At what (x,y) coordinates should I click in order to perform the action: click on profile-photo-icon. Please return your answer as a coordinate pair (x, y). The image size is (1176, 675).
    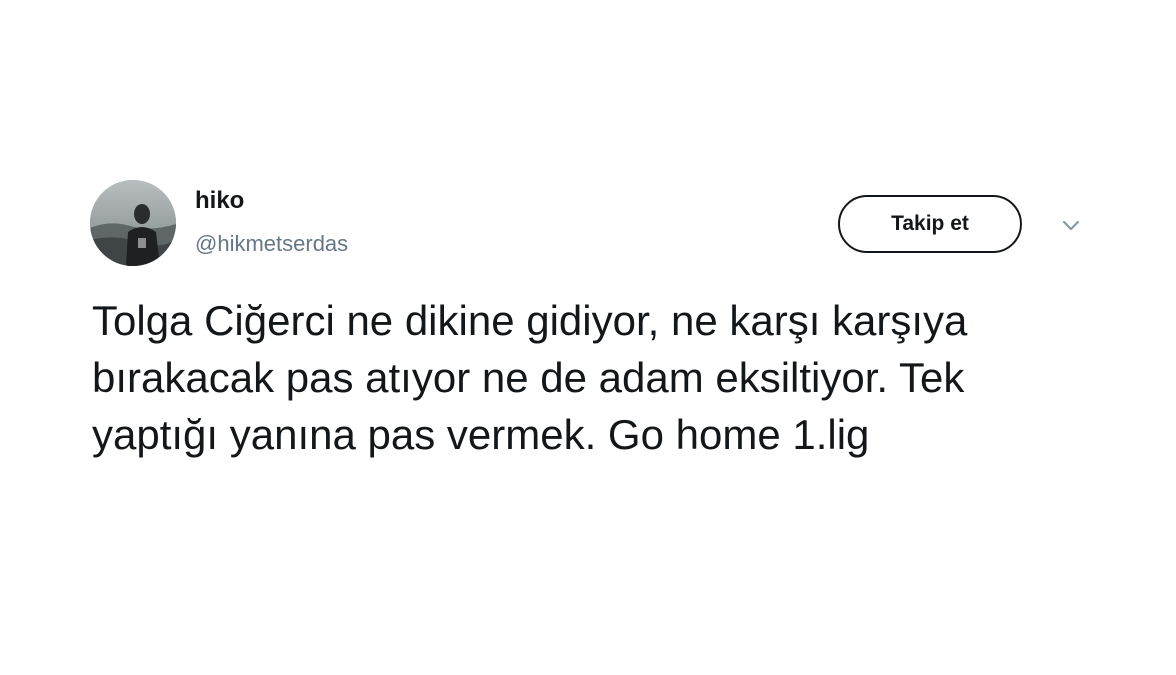
    Looking at the image, I should click on (133, 223).